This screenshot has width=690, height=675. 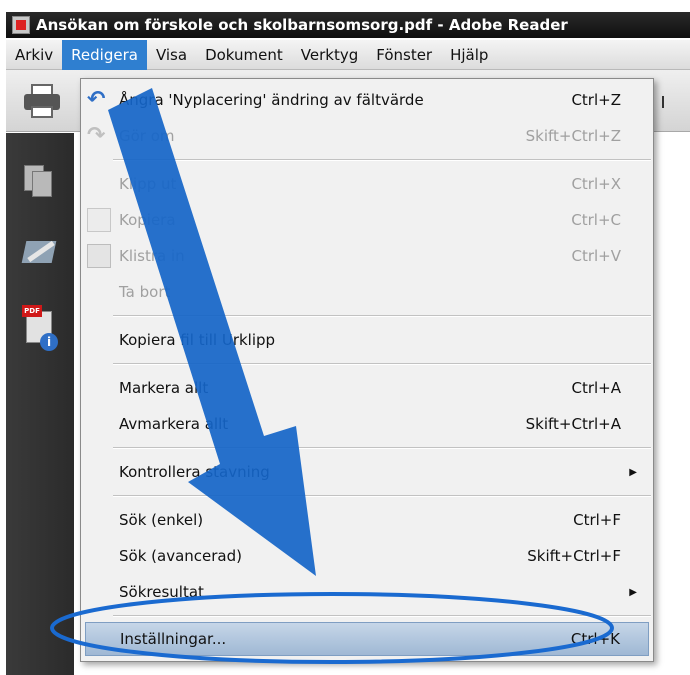 What do you see at coordinates (367, 256) in the screenshot?
I see `menu-item-paste: Klistra in Ctrl+V` at bounding box center [367, 256].